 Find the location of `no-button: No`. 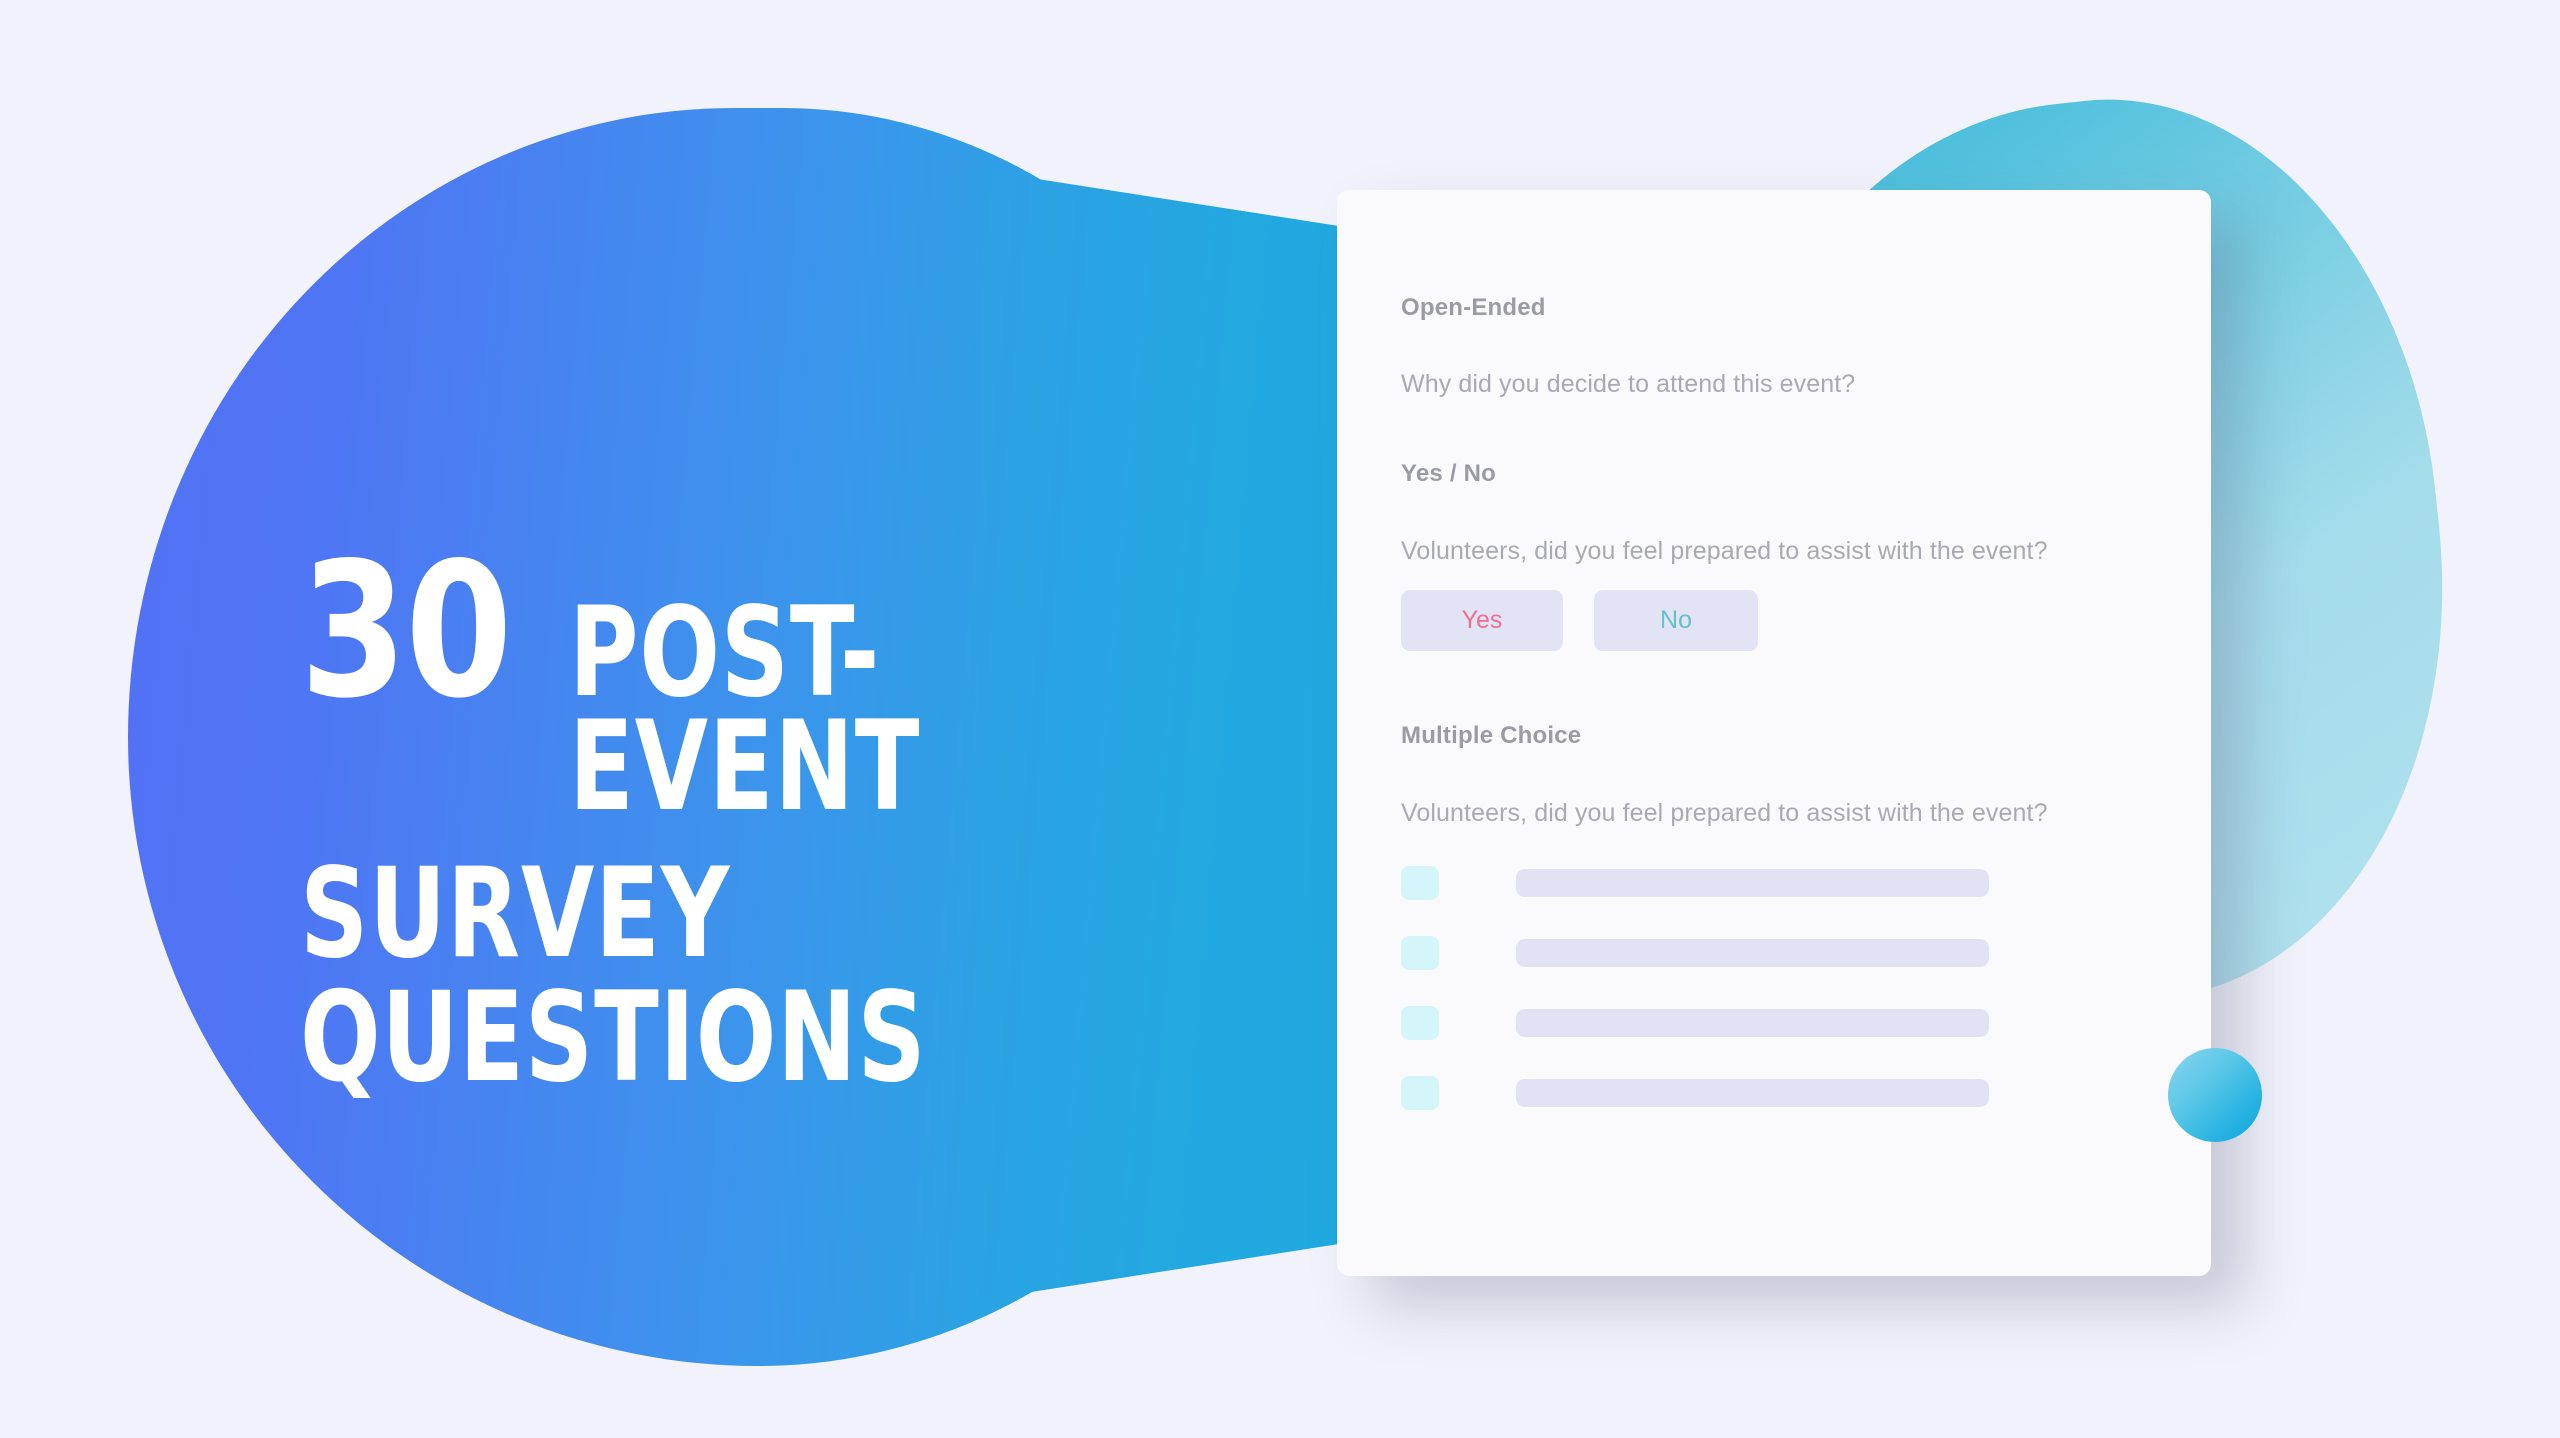

no-button: No is located at coordinates (1676, 620).